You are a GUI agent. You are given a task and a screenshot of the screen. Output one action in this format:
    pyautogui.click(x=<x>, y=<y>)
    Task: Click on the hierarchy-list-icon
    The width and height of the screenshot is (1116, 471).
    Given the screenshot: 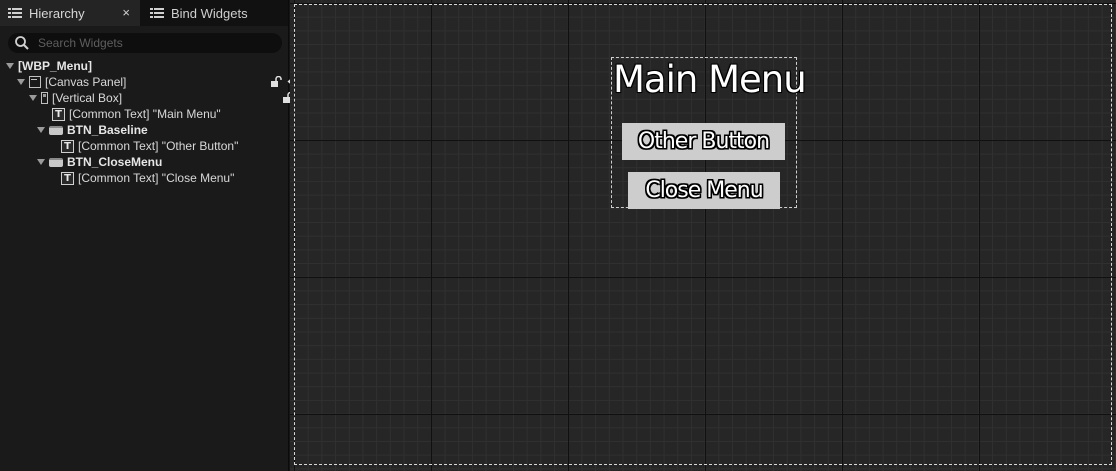 What is the action you would take?
    pyautogui.click(x=15, y=13)
    